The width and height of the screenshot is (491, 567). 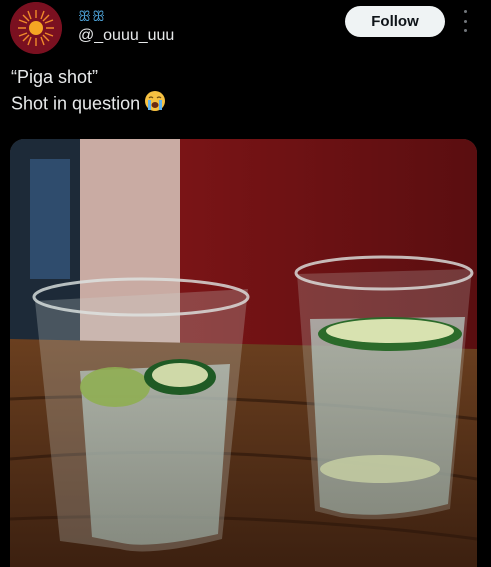 I want to click on tweet-line-2: Shot in question, so click(x=88, y=104).